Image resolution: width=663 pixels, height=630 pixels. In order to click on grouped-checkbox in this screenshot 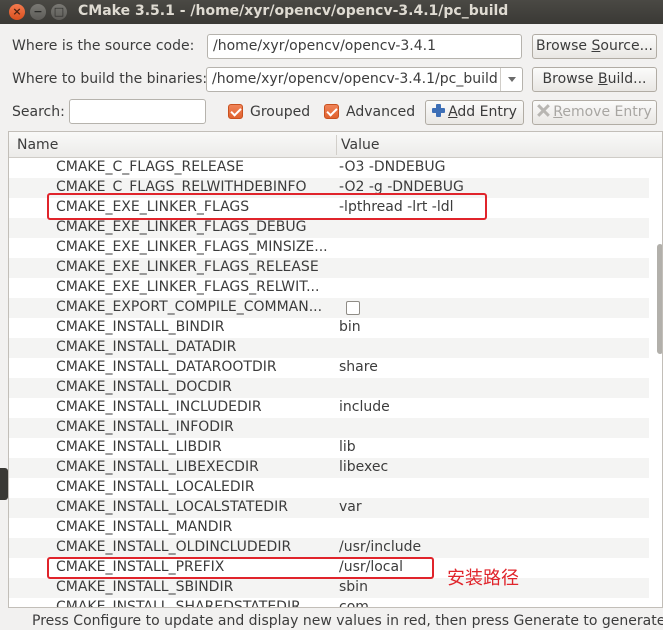, I will do `click(235, 111)`.